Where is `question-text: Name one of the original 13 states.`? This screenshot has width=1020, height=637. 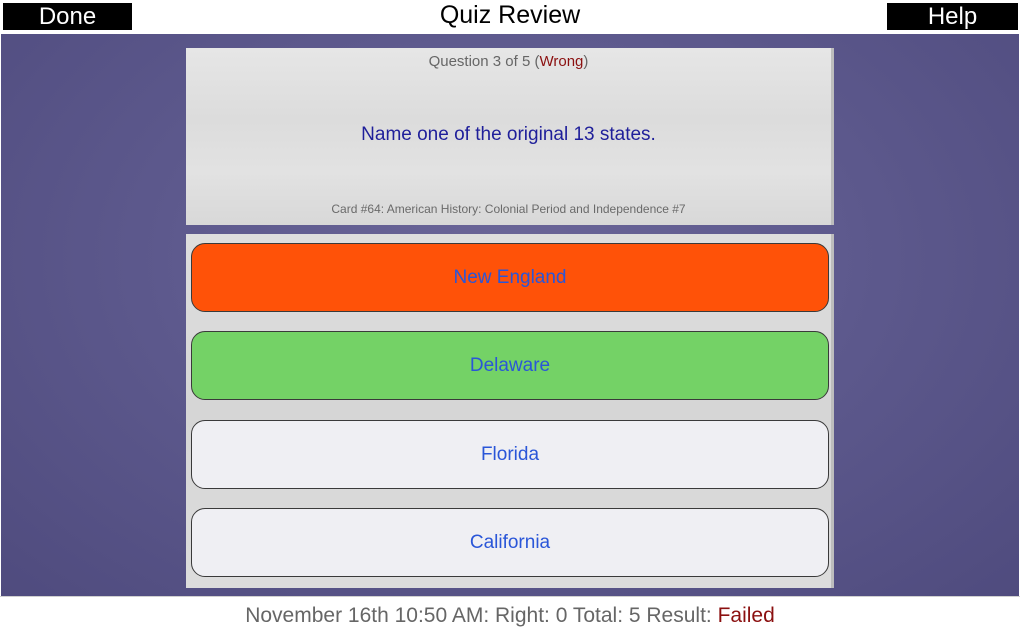 question-text: Name one of the original 13 states. is located at coordinates (508, 134).